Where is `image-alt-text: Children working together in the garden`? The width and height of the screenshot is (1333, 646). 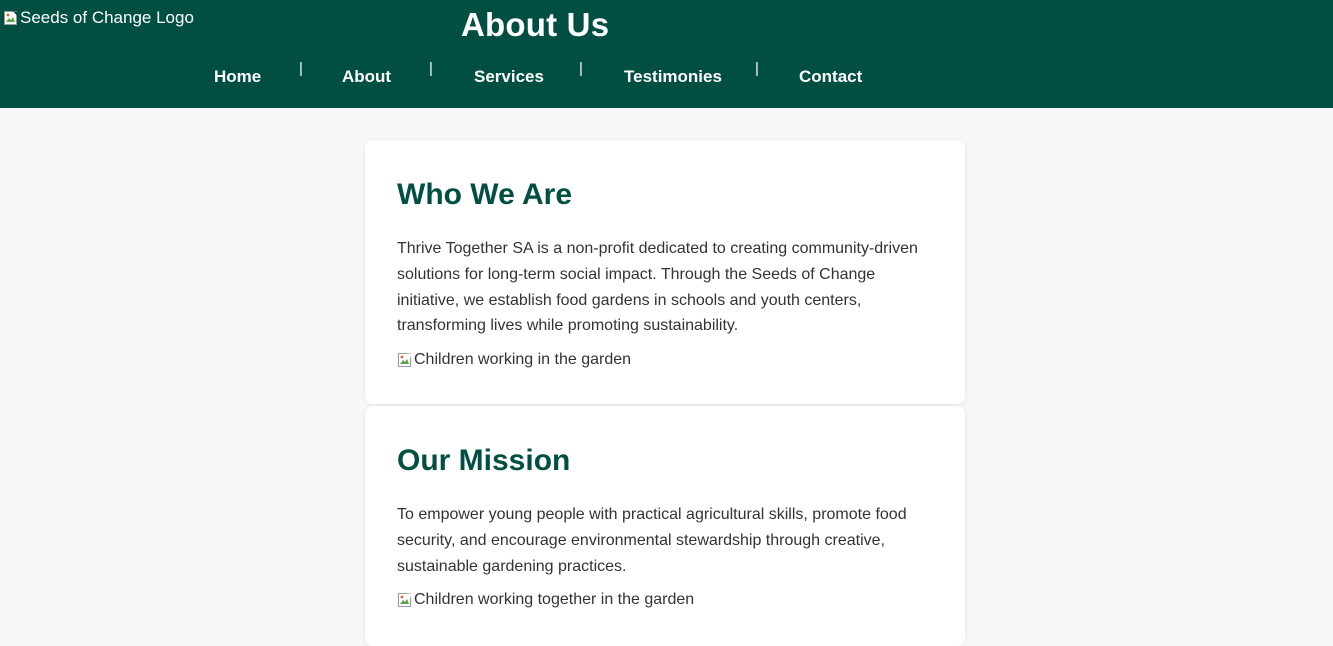 image-alt-text: Children working together in the garden is located at coordinates (554, 600).